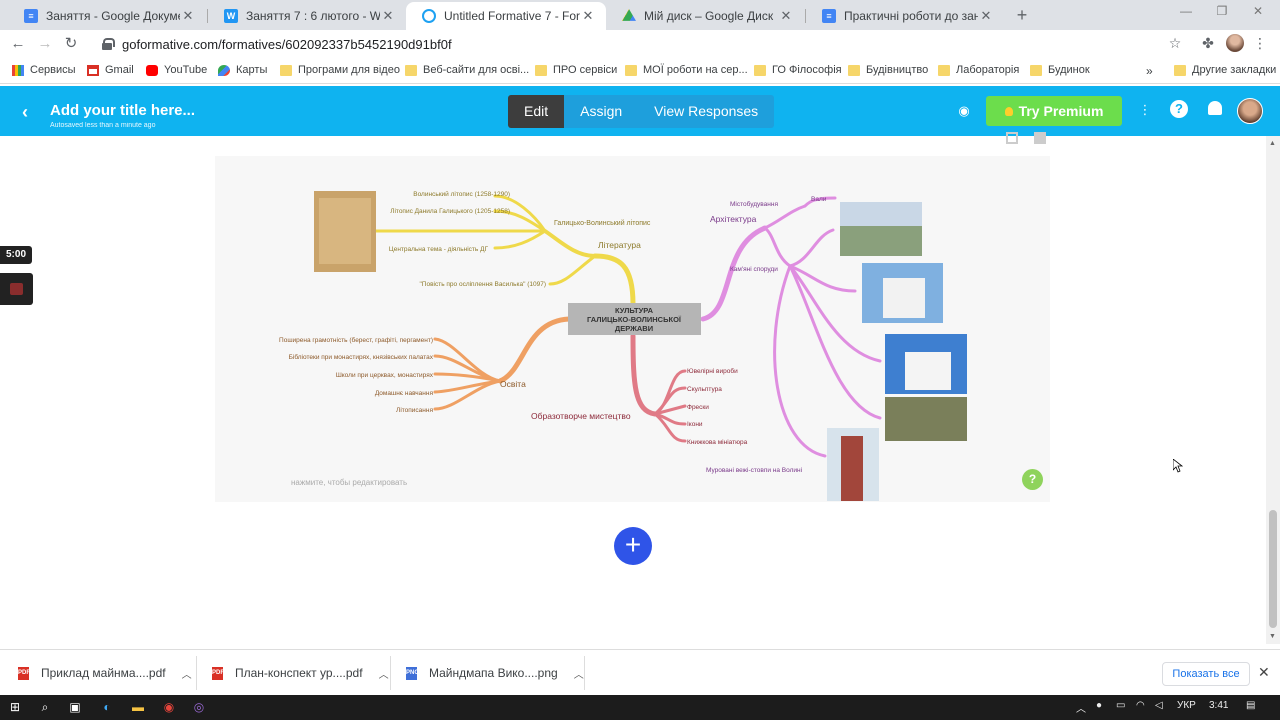 This screenshot has width=1280, height=720. I want to click on bookmark-item: Сервисы, so click(44, 70).